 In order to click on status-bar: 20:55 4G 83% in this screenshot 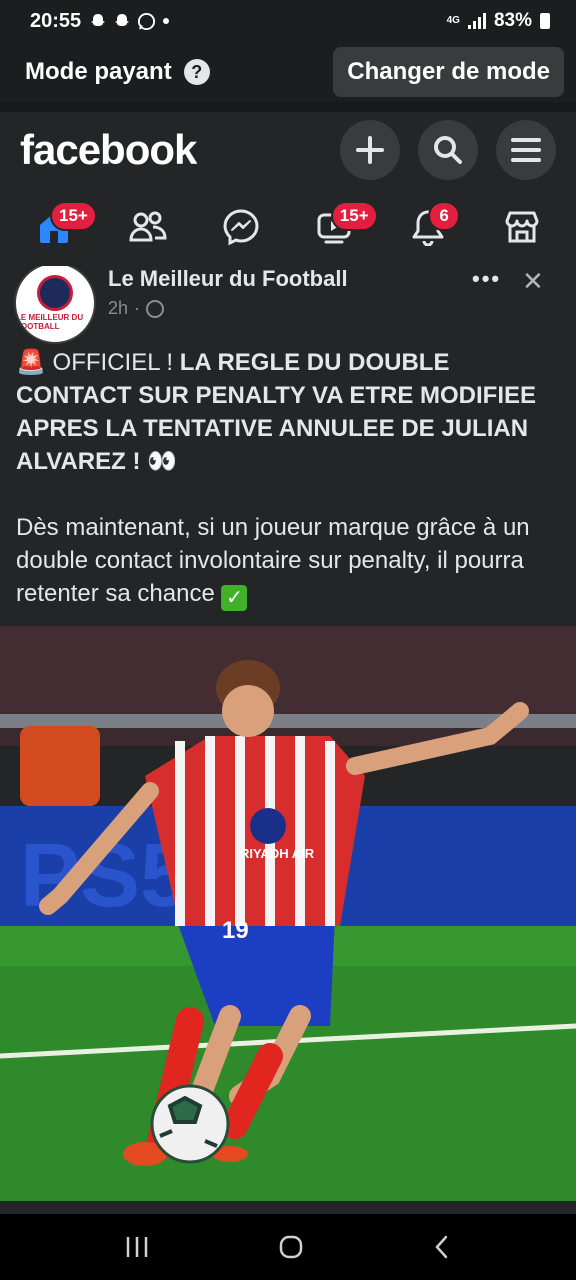, I will do `click(288, 21)`.